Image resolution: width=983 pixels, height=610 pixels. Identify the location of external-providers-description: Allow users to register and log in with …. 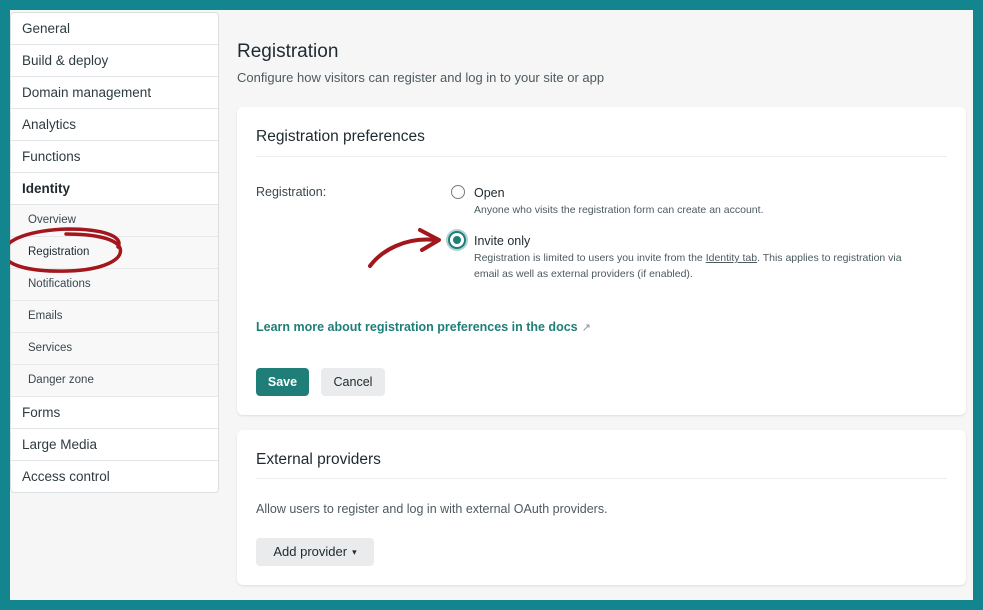
(432, 509).